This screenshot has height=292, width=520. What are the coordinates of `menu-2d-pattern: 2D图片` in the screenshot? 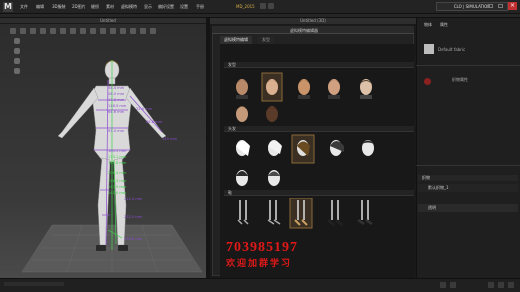 It's located at (79, 7).